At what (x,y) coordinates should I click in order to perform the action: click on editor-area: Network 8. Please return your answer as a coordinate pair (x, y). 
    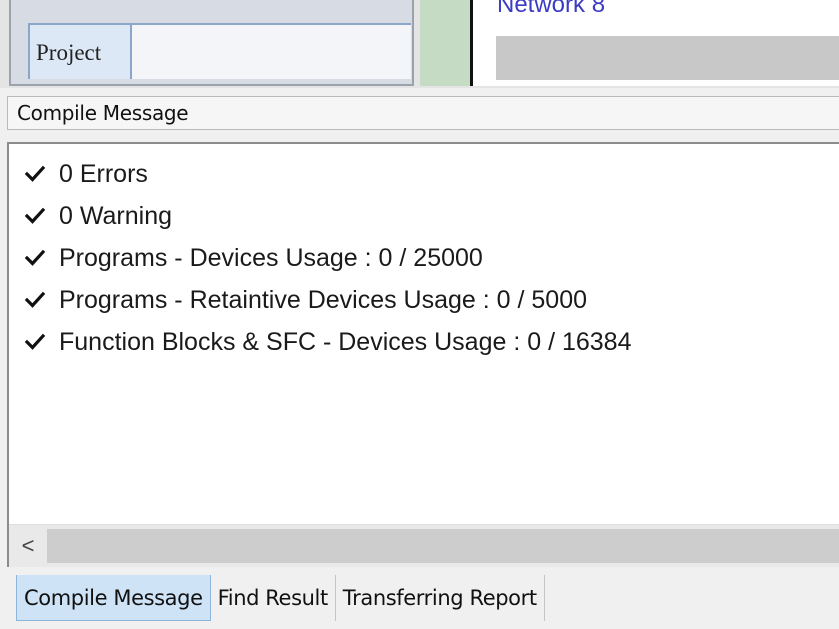
    Looking at the image, I should click on (656, 43).